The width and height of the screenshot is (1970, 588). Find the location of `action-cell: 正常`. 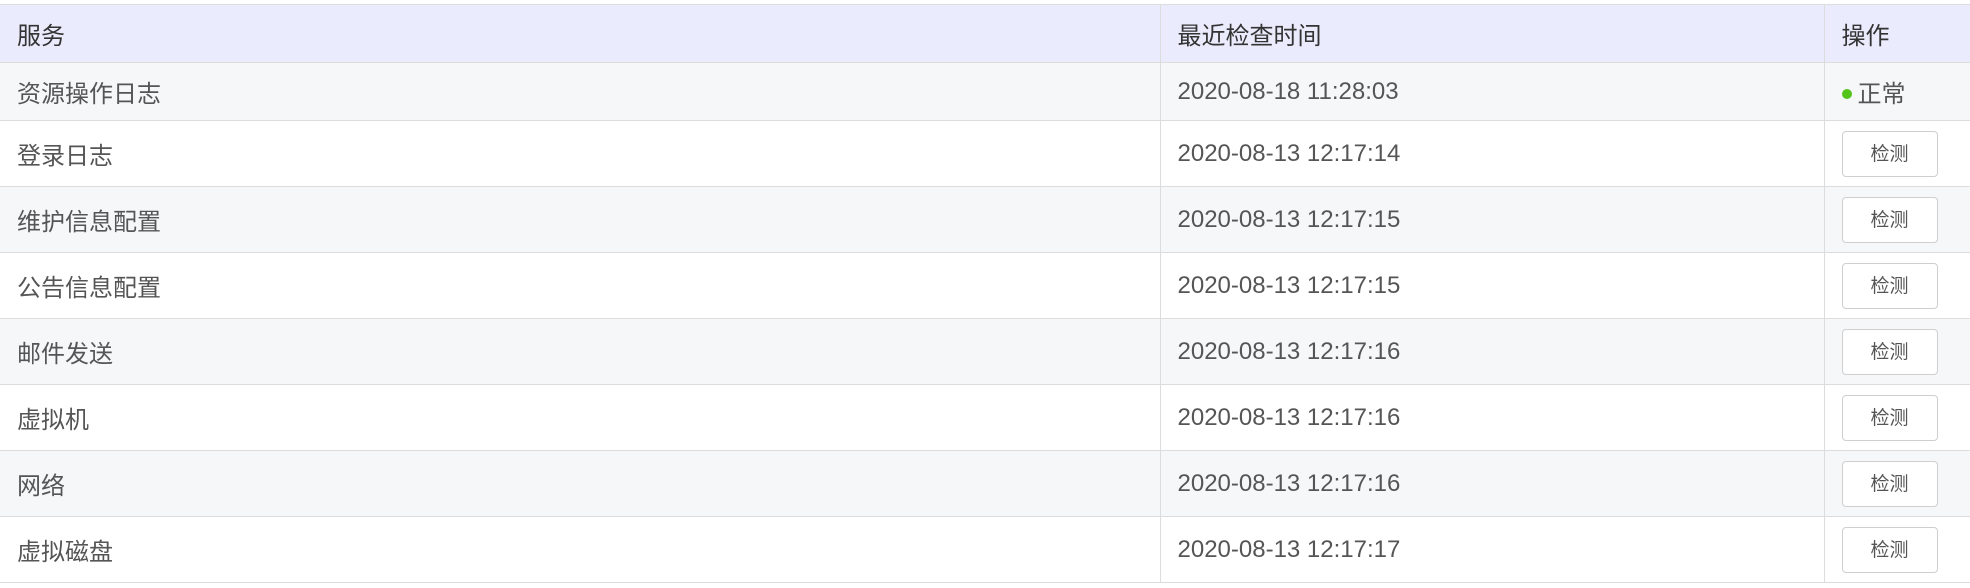

action-cell: 正常 is located at coordinates (1896, 91).